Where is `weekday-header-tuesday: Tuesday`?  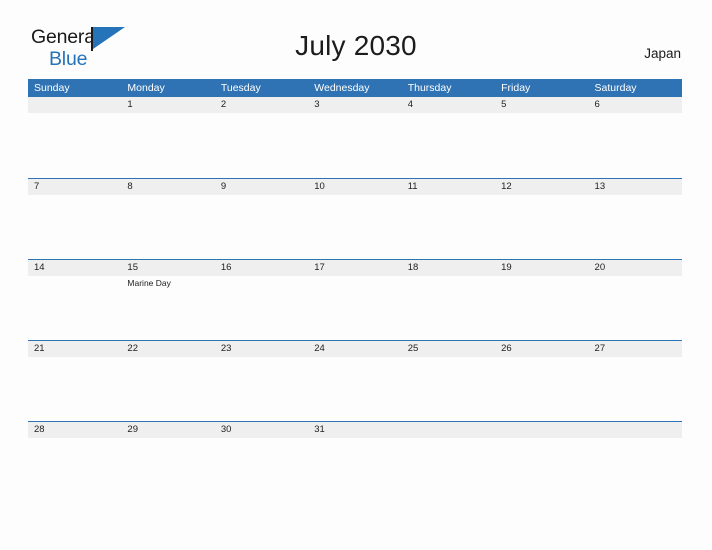 weekday-header-tuesday: Tuesday is located at coordinates (240, 88).